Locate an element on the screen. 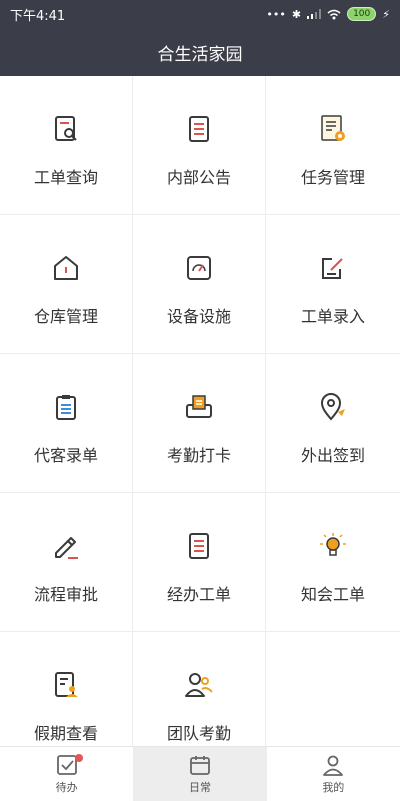 The height and width of the screenshot is (801, 400). tab-label: 我的 is located at coordinates (333, 787).